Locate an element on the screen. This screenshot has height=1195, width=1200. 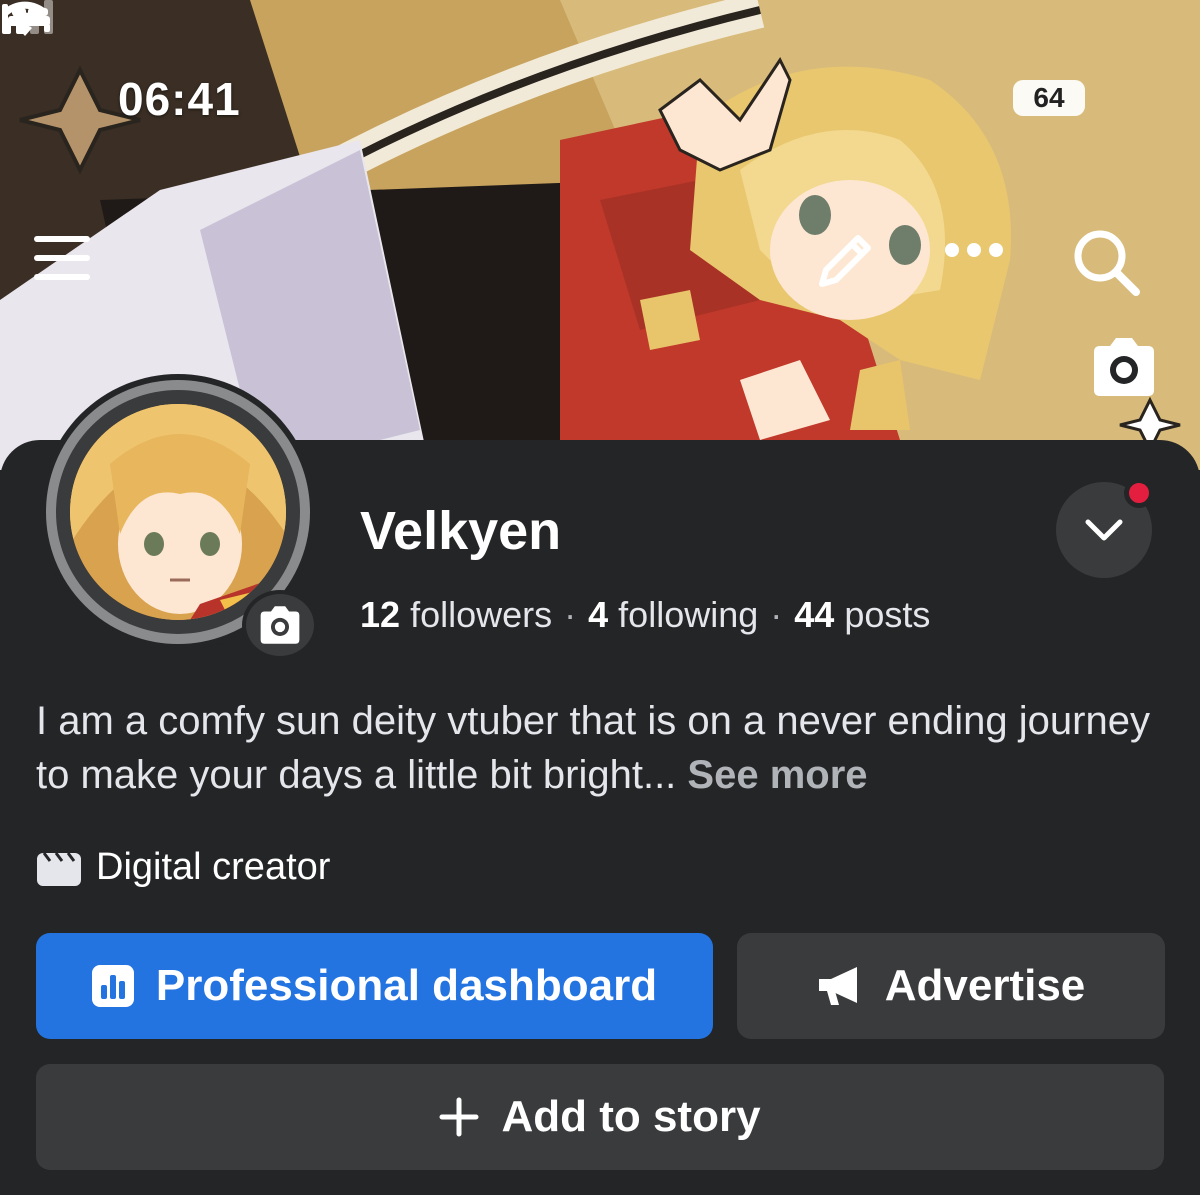
professional-dashboard-button: Professional dashboard is located at coordinates (374, 986).